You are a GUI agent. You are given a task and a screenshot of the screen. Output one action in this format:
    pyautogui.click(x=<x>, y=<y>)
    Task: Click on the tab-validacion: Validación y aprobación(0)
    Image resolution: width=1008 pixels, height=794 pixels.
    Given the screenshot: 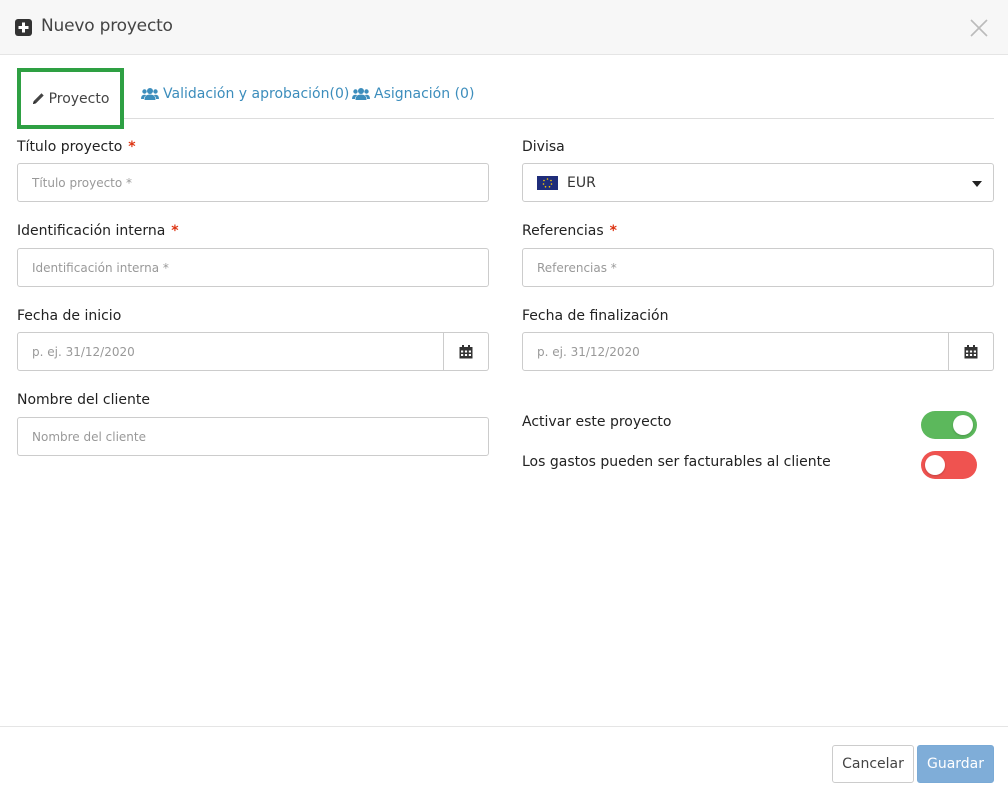 What is the action you would take?
    pyautogui.click(x=245, y=93)
    